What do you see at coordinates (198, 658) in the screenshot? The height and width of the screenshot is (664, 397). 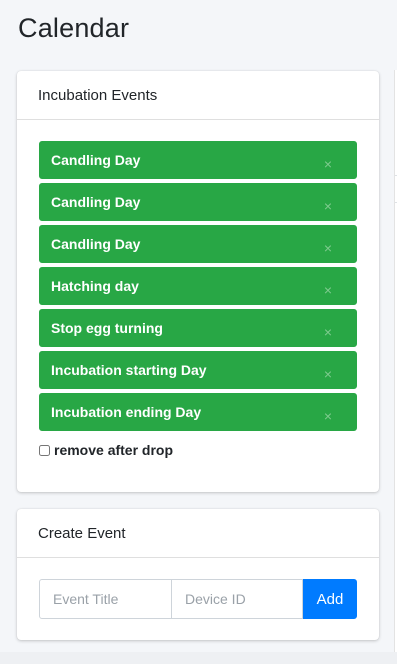 I see `page-footer-band` at bounding box center [198, 658].